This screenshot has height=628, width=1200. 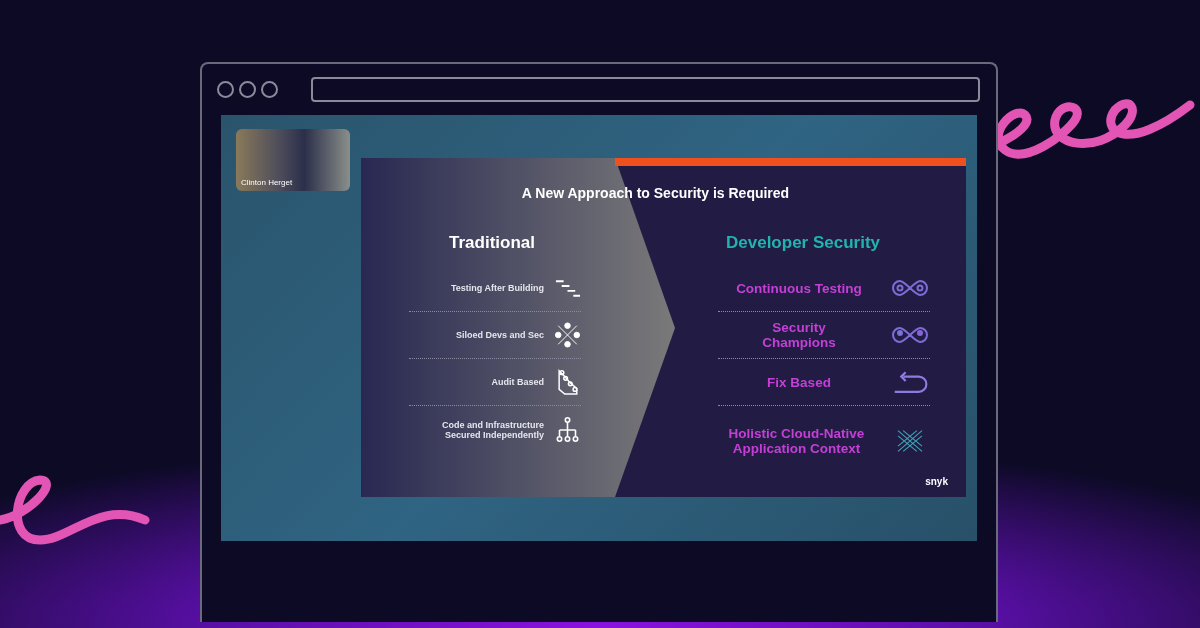 I want to click on people-icon, so click(x=567, y=335).